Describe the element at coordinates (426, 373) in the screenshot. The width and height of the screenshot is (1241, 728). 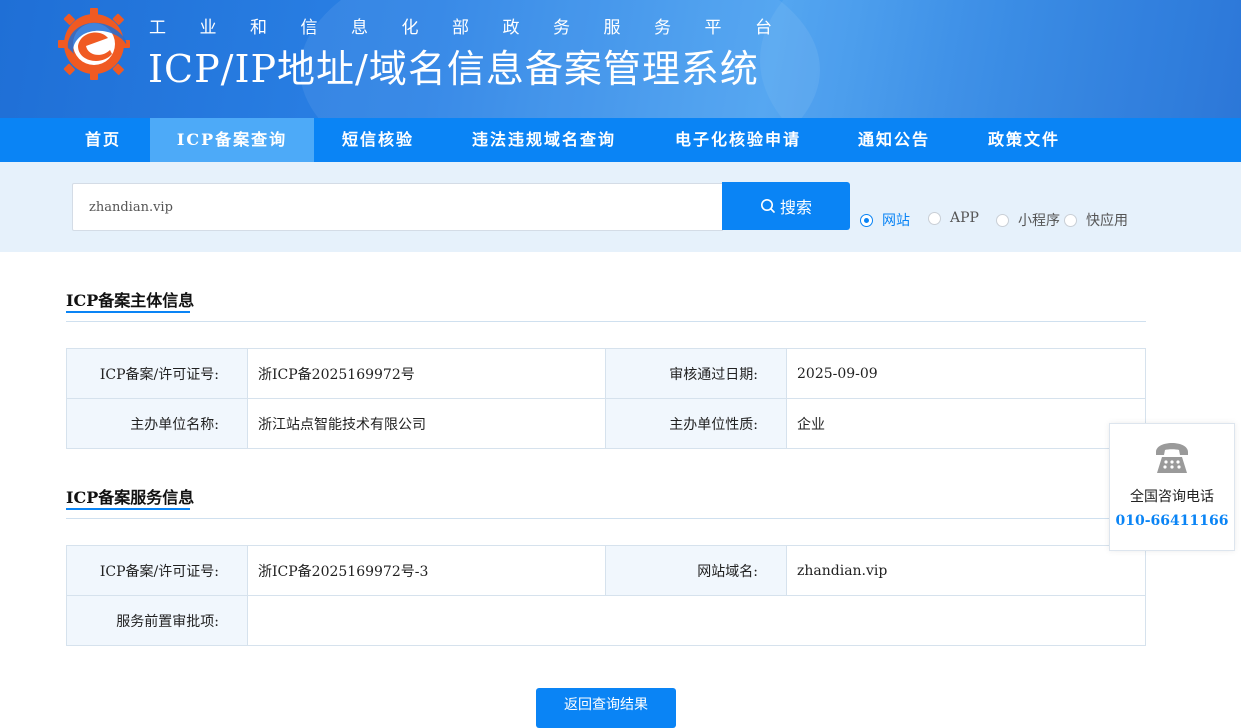
I see `license-value: 浙ICP备2025169972号` at that location.